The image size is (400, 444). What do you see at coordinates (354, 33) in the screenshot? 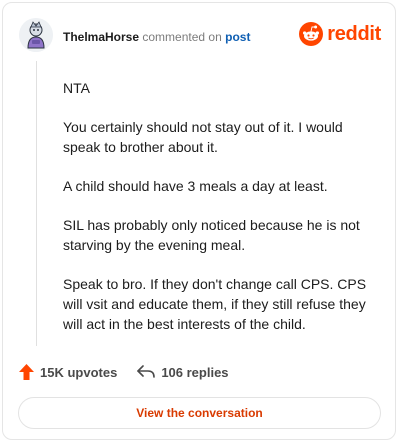
I see `brand-wordmark: reddit` at bounding box center [354, 33].